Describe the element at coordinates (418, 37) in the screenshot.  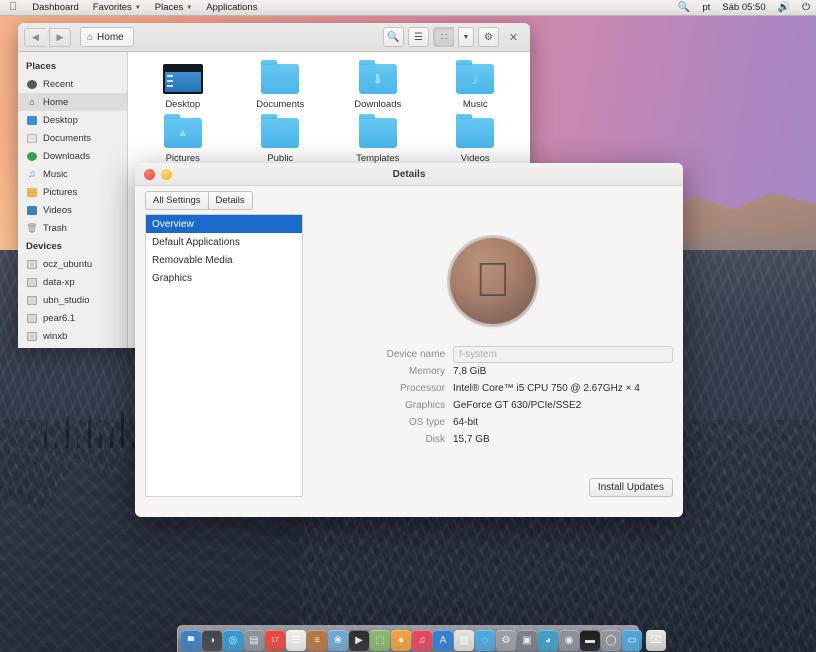
I see `list-view-icon: ☰` at that location.